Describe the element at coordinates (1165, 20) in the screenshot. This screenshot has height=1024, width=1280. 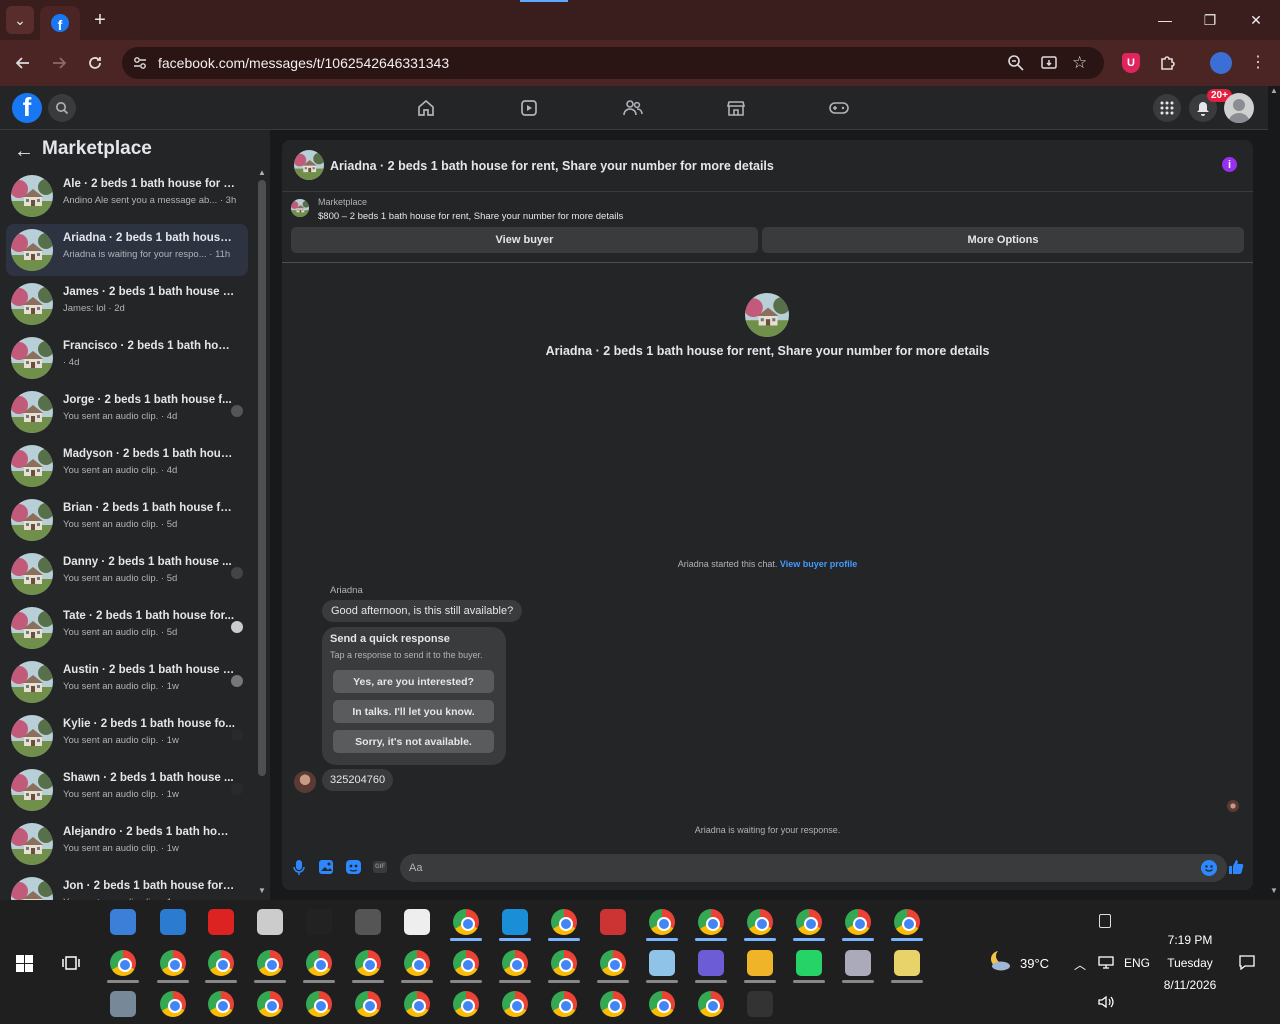
I see `minimize-button: —` at that location.